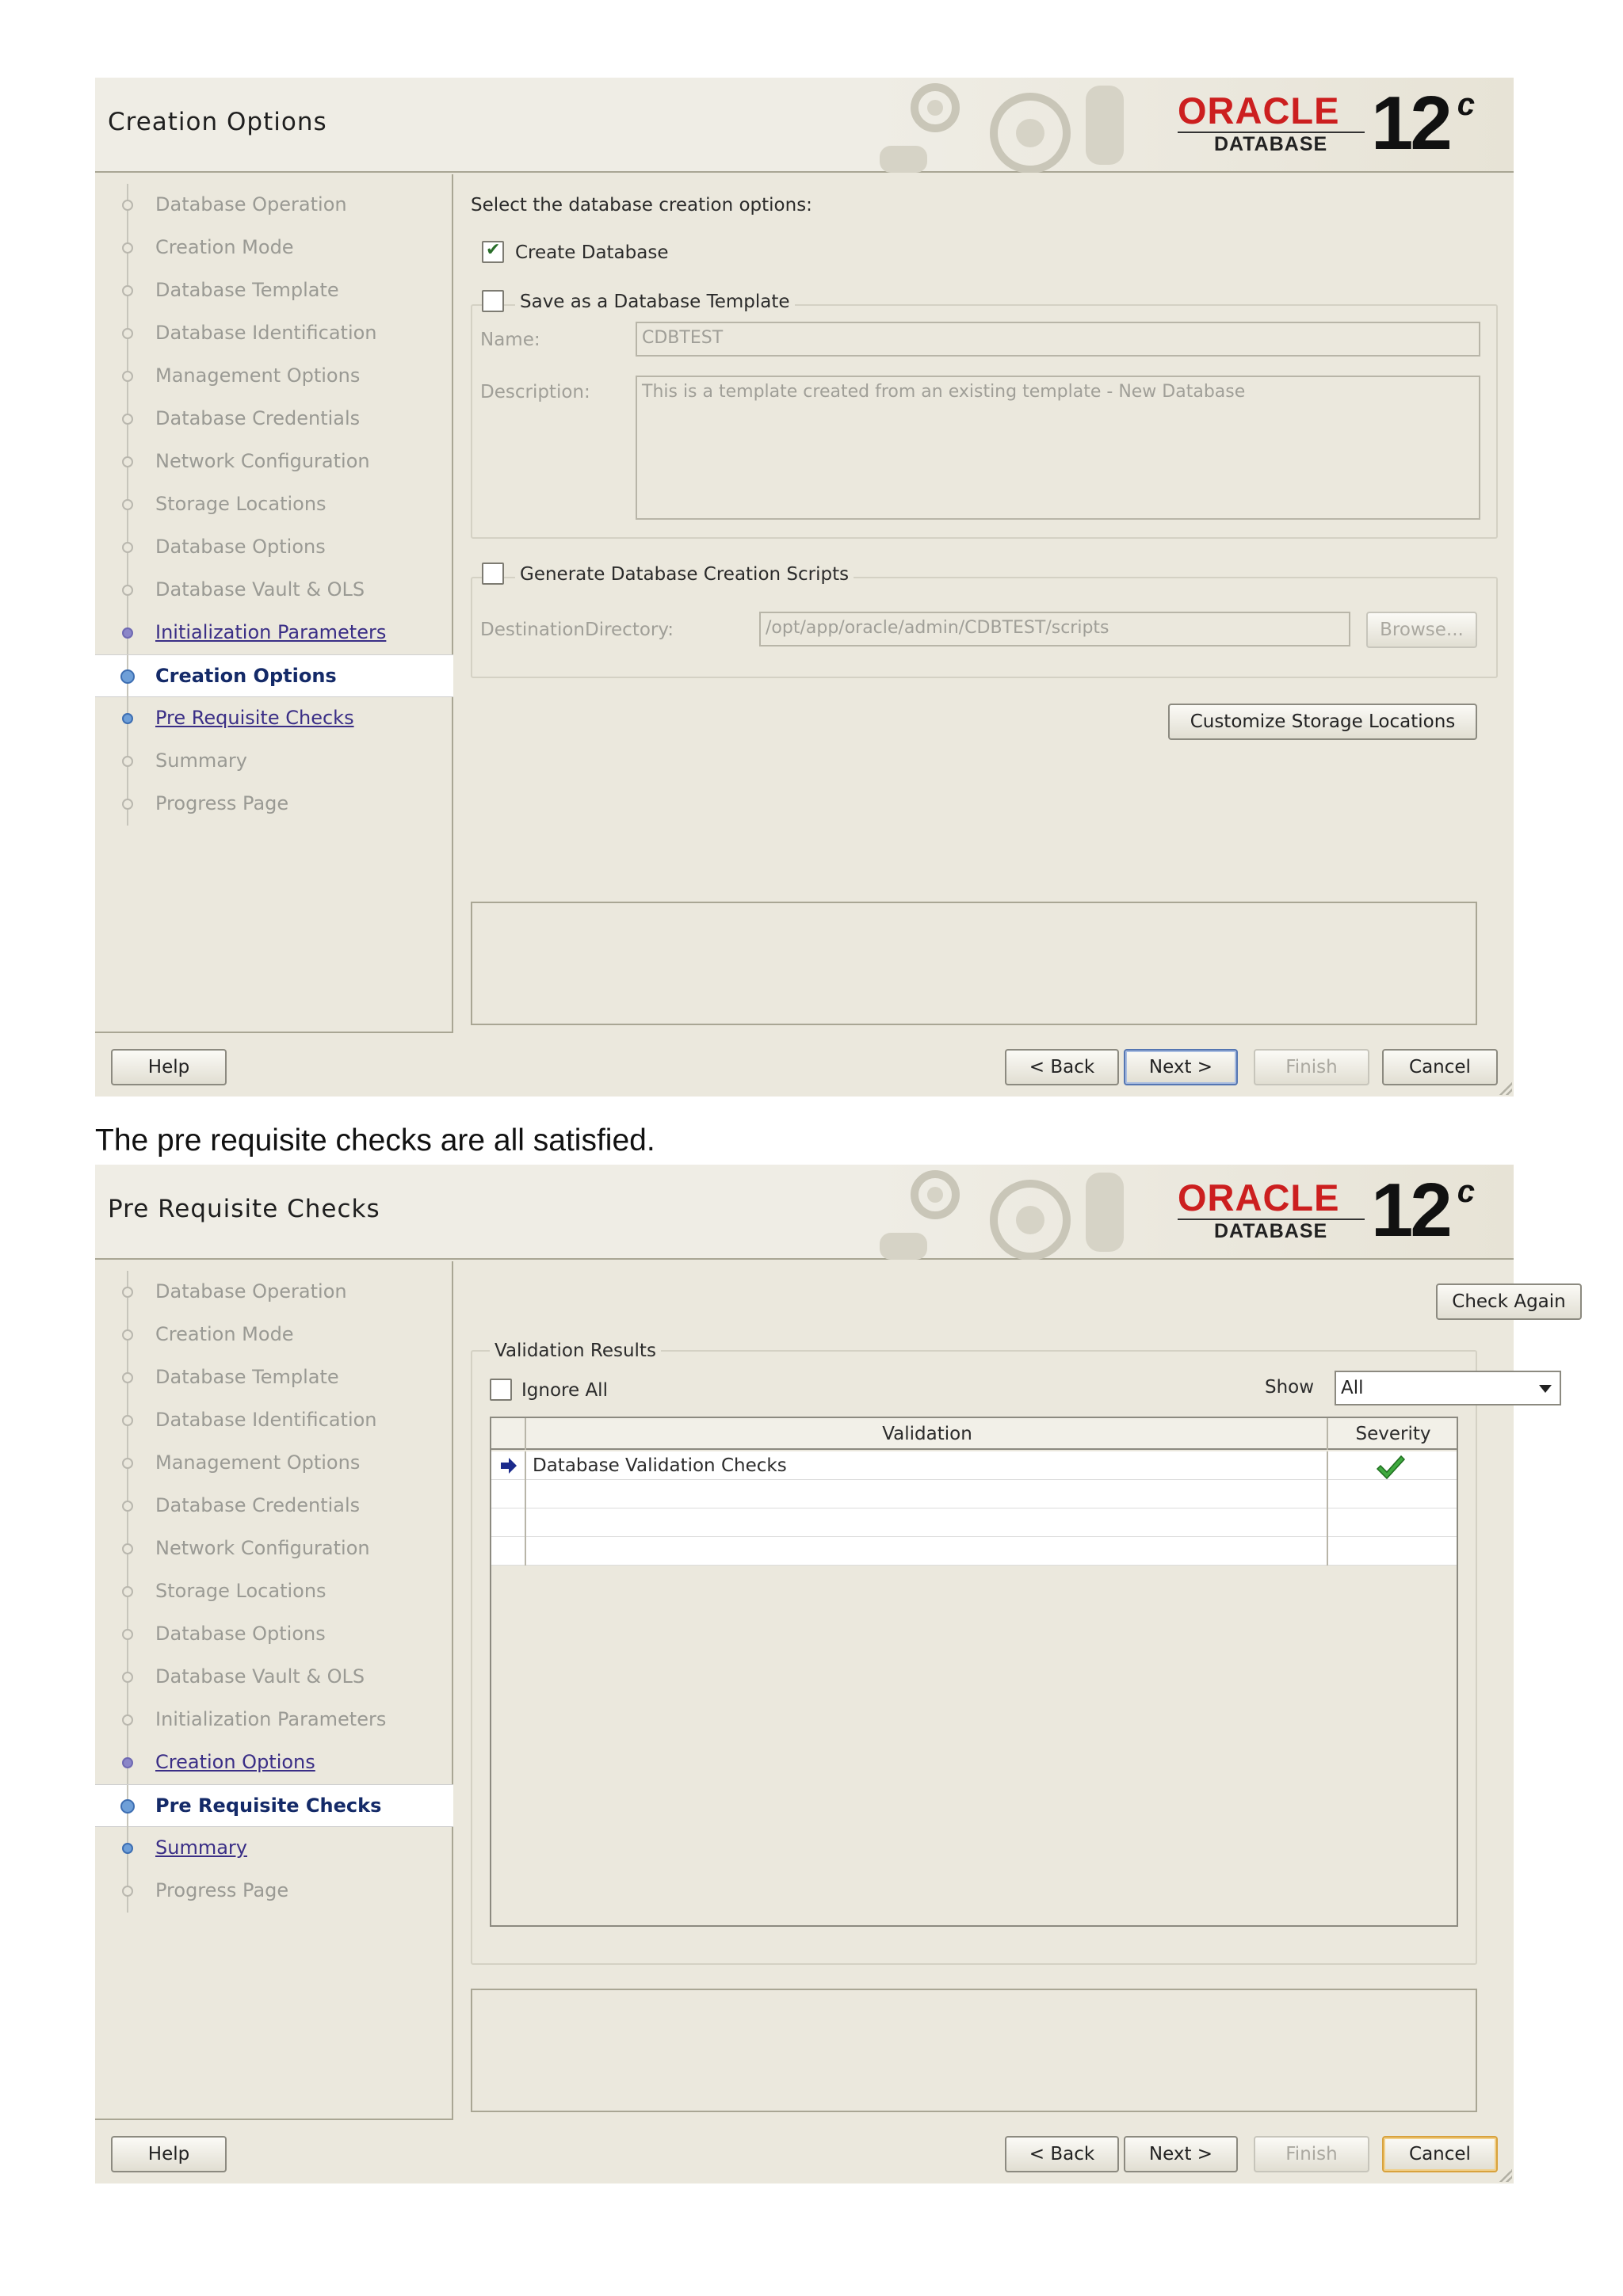 Image resolution: width=1623 pixels, height=2296 pixels. I want to click on page-title: Creation Options, so click(217, 122).